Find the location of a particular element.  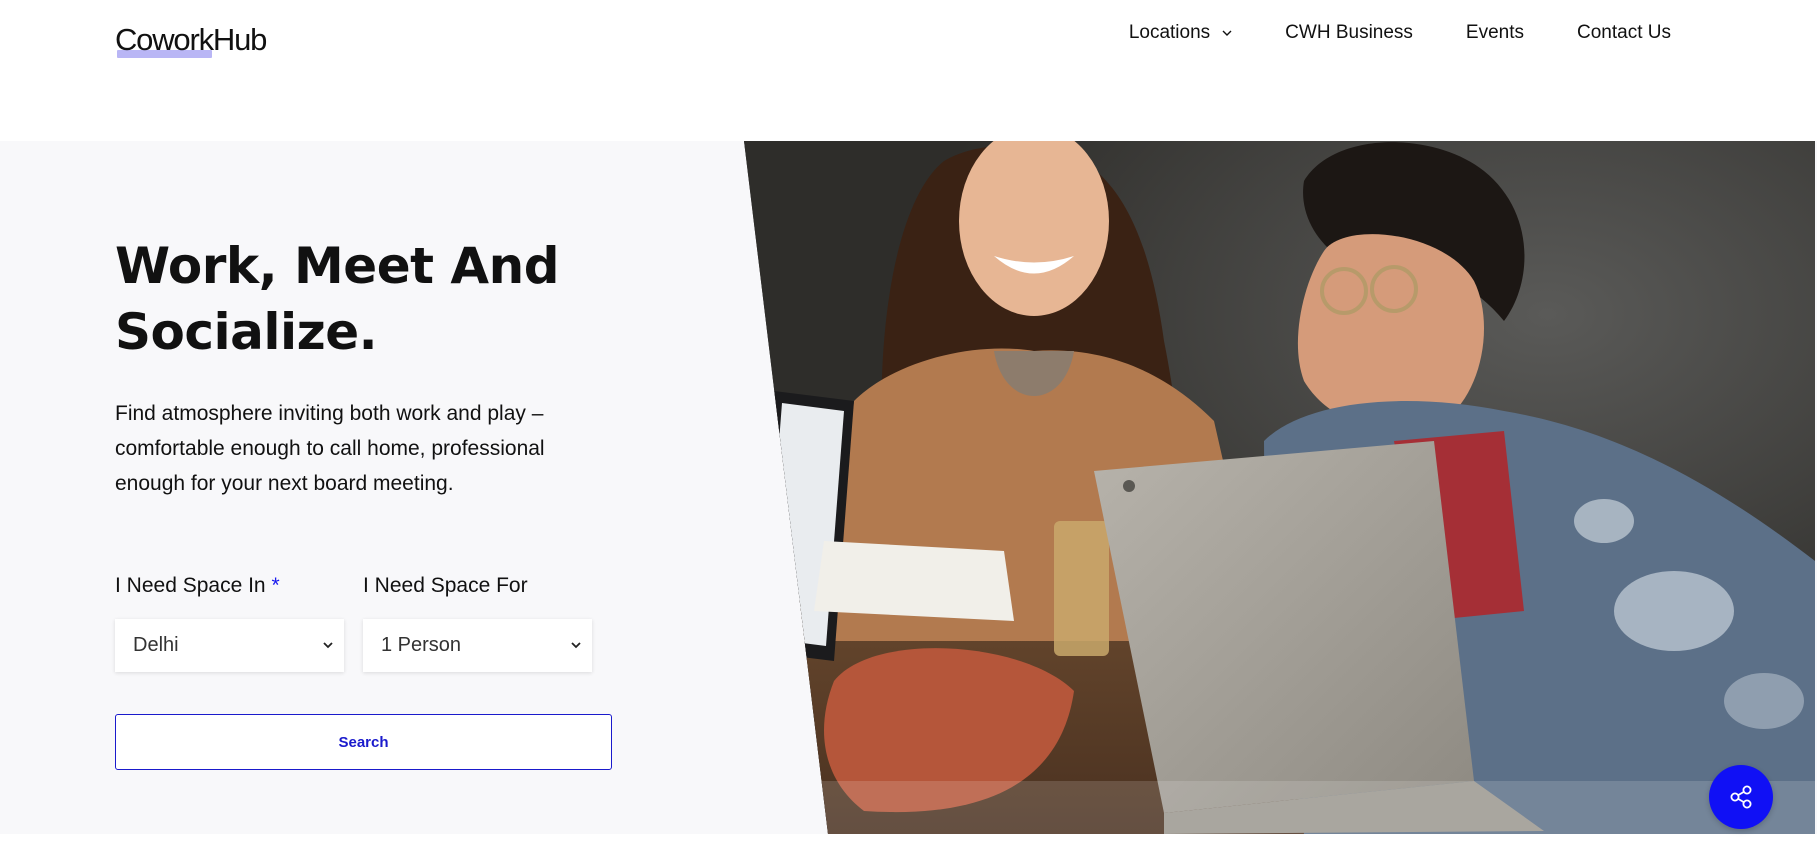

nav-item-label: Events is located at coordinates (1495, 32).